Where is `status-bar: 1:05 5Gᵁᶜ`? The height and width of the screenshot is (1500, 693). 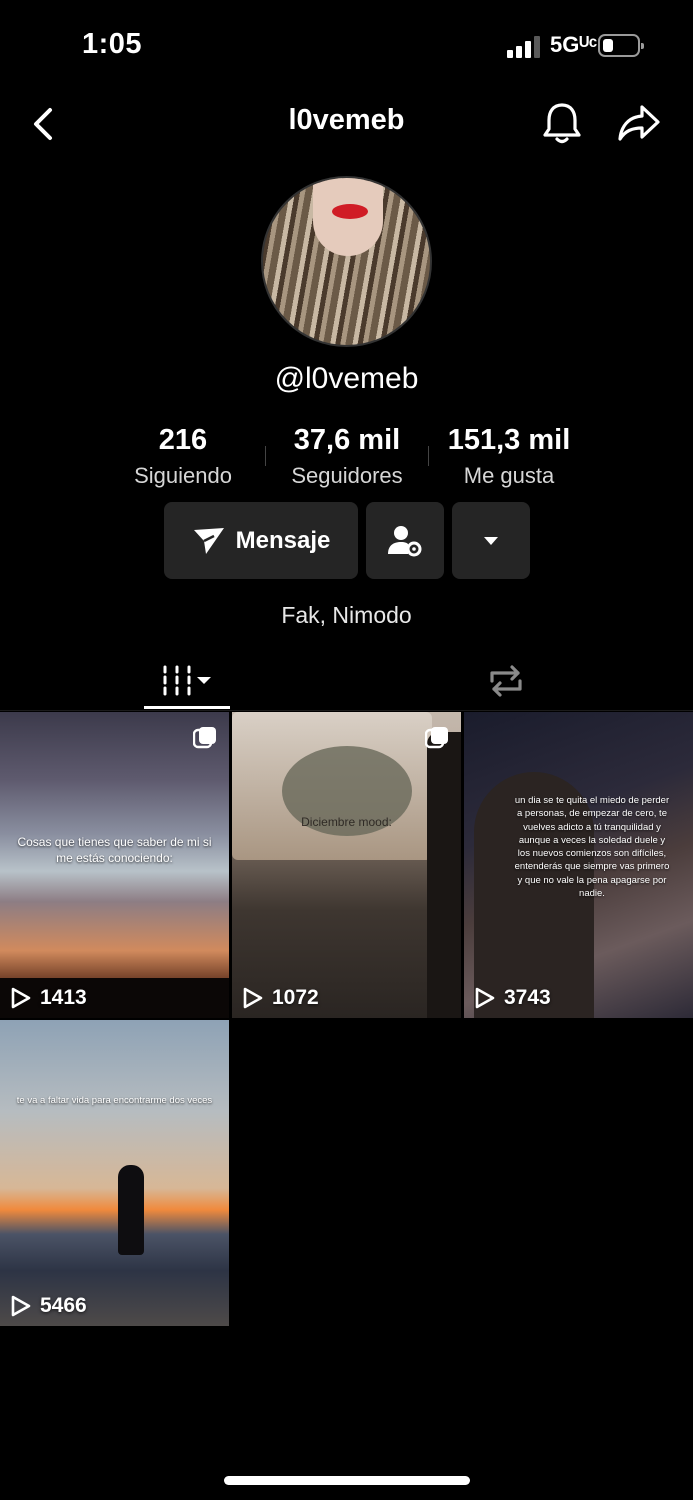 status-bar: 1:05 5Gᵁᶜ is located at coordinates (346, 46).